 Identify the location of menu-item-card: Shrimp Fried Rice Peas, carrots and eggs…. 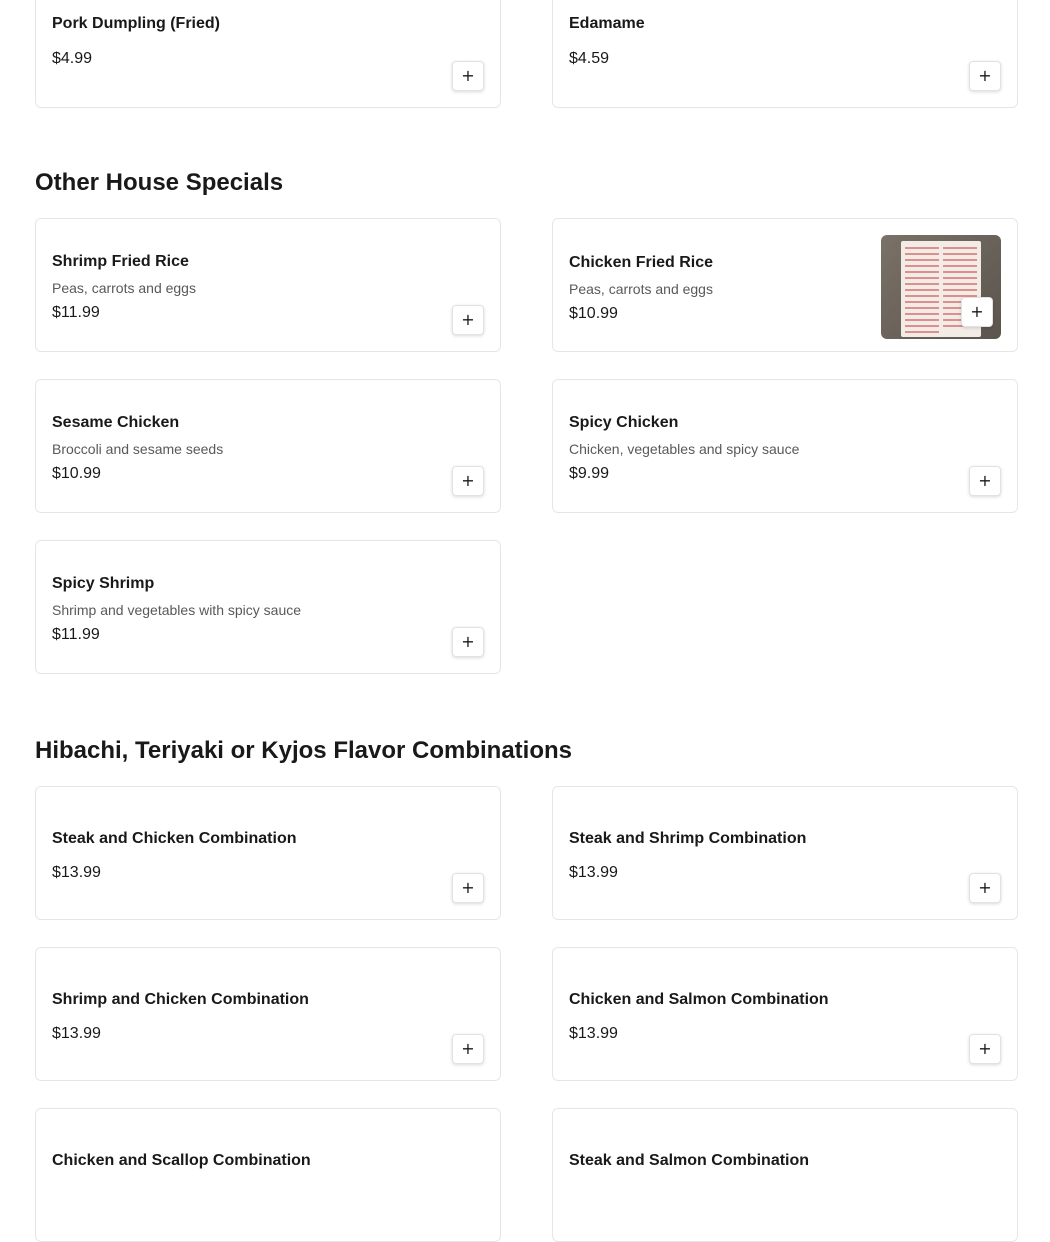
(268, 285).